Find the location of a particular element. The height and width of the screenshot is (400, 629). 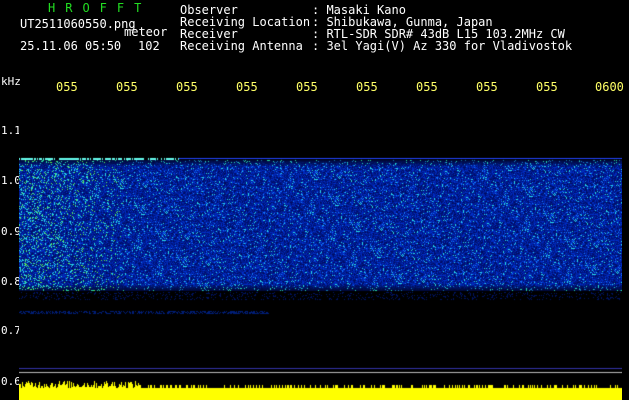

x-tick-10: 0600 is located at coordinates (609, 87).